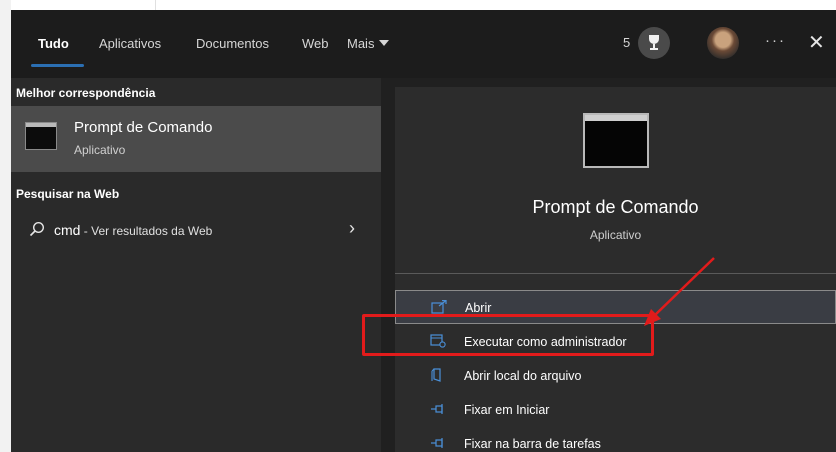 The height and width of the screenshot is (452, 836). Describe the element at coordinates (155, 5) in the screenshot. I see `background-divider` at that location.